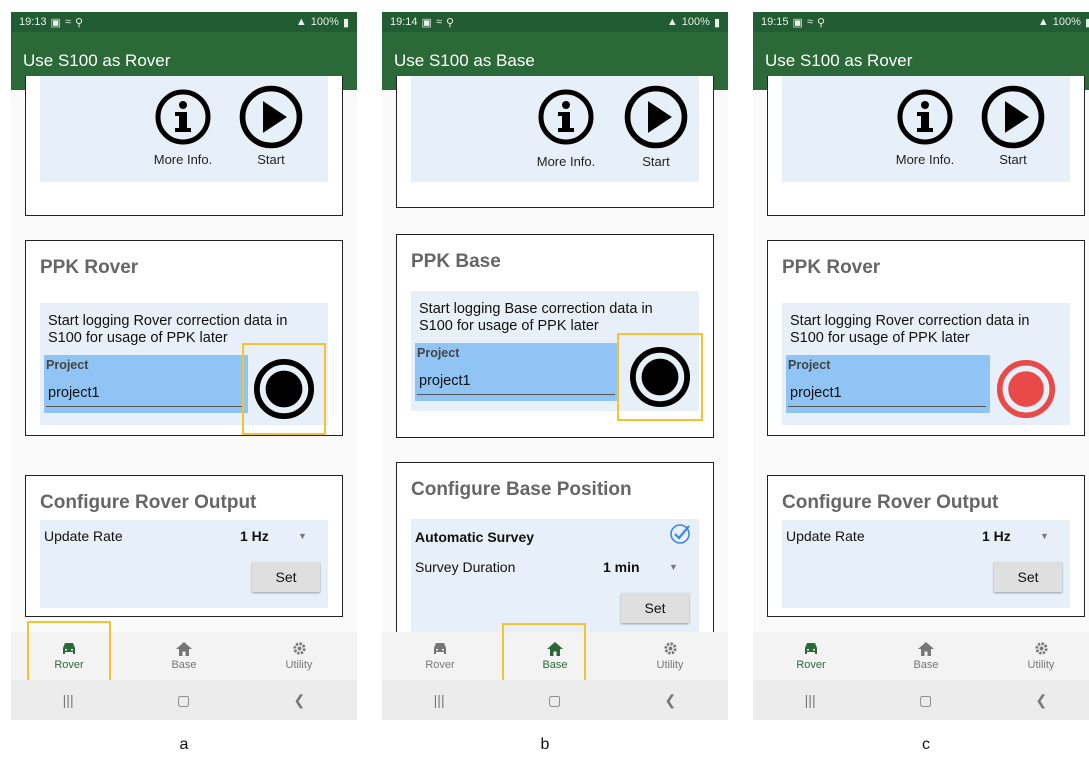 The width and height of the screenshot is (1089, 762). I want to click on check-circle-icon, so click(680, 534).